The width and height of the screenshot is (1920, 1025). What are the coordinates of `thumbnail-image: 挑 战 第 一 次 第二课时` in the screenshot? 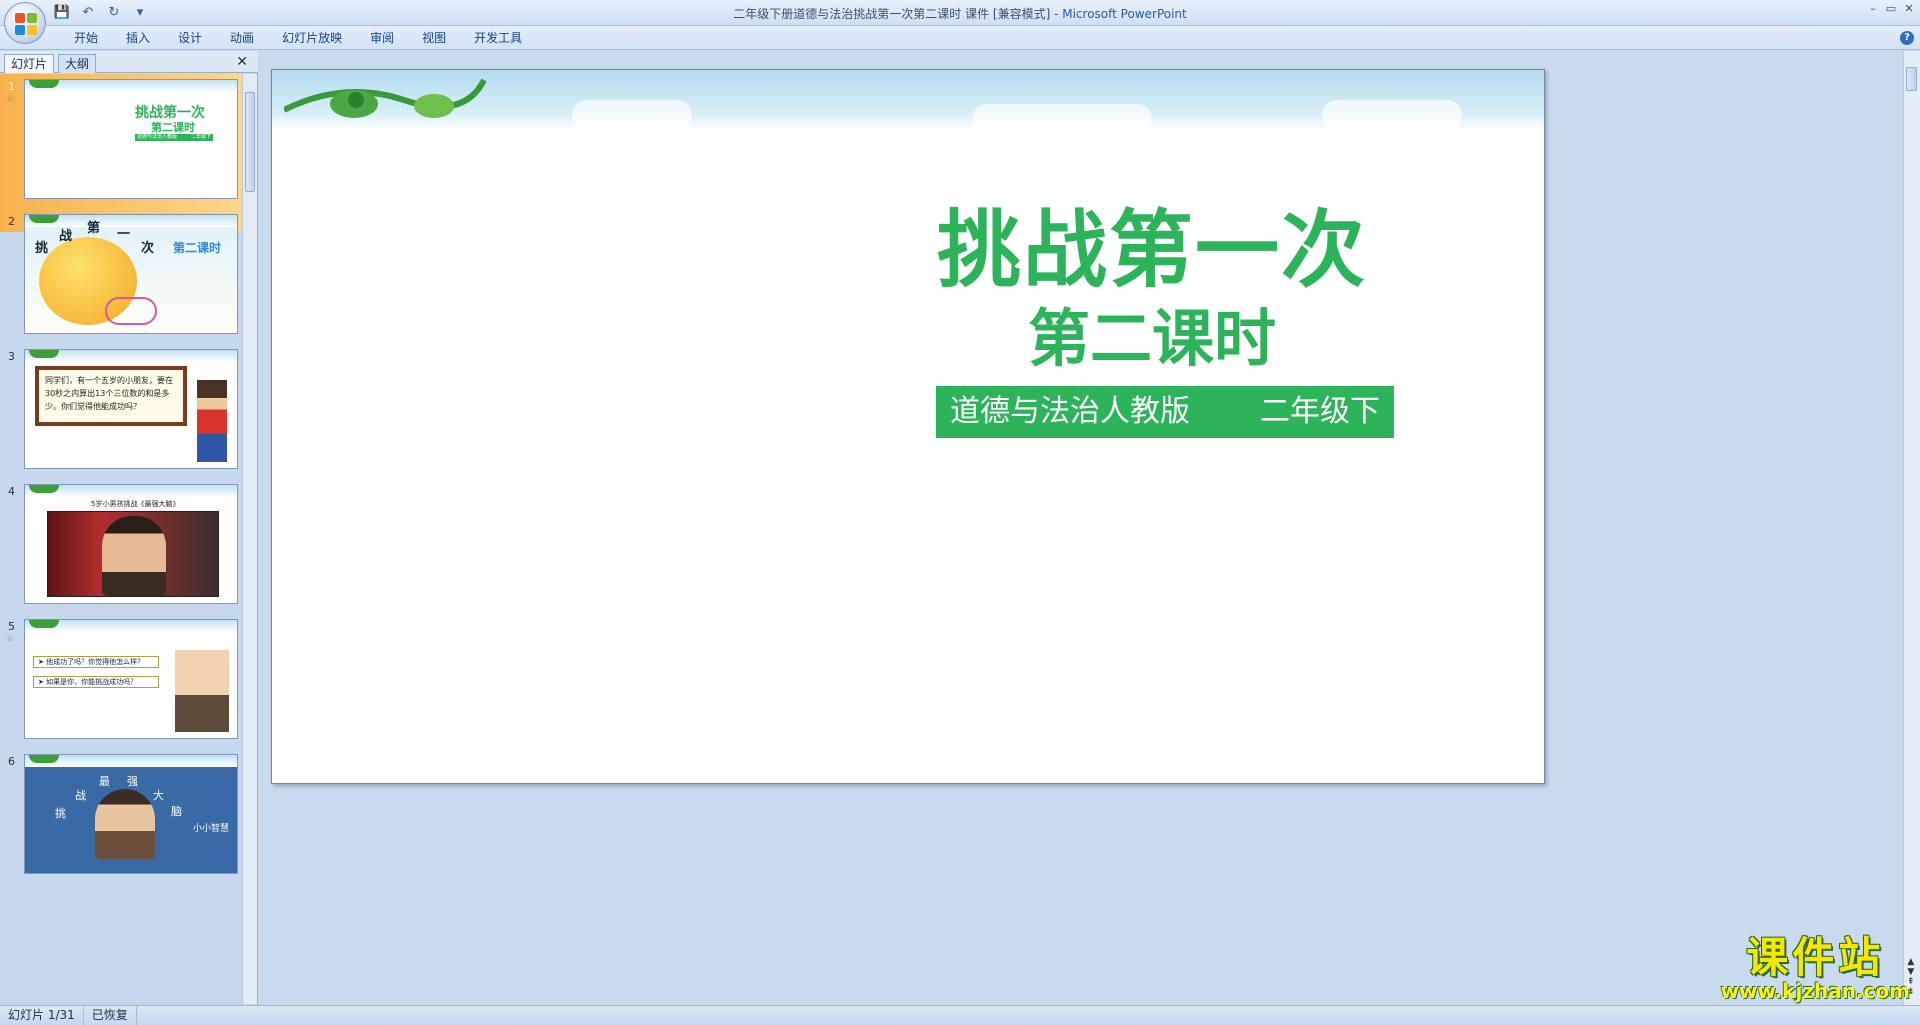 It's located at (131, 274).